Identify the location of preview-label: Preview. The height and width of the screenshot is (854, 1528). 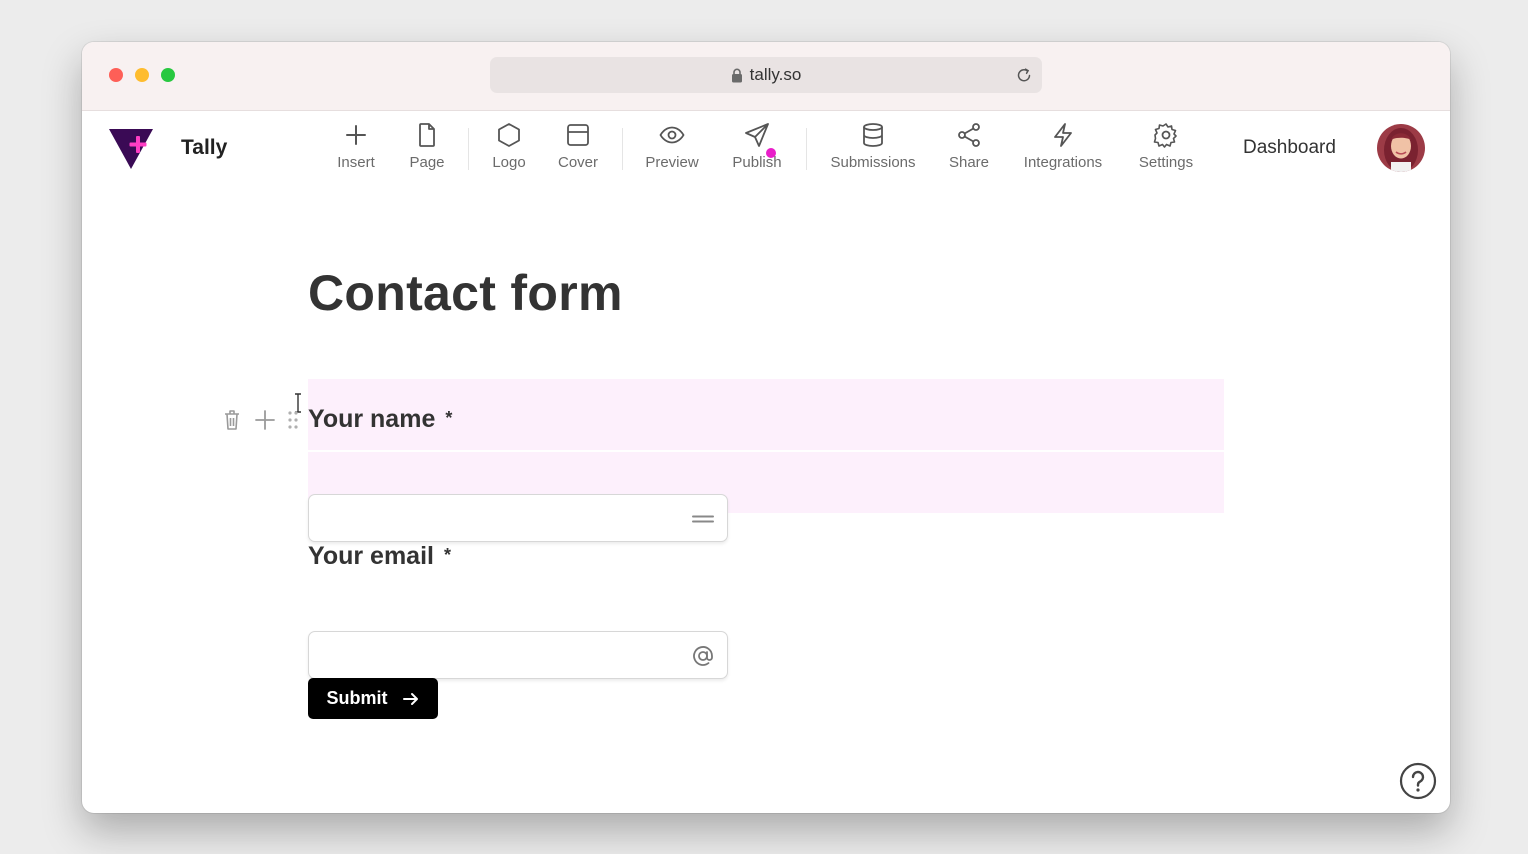
(672, 162).